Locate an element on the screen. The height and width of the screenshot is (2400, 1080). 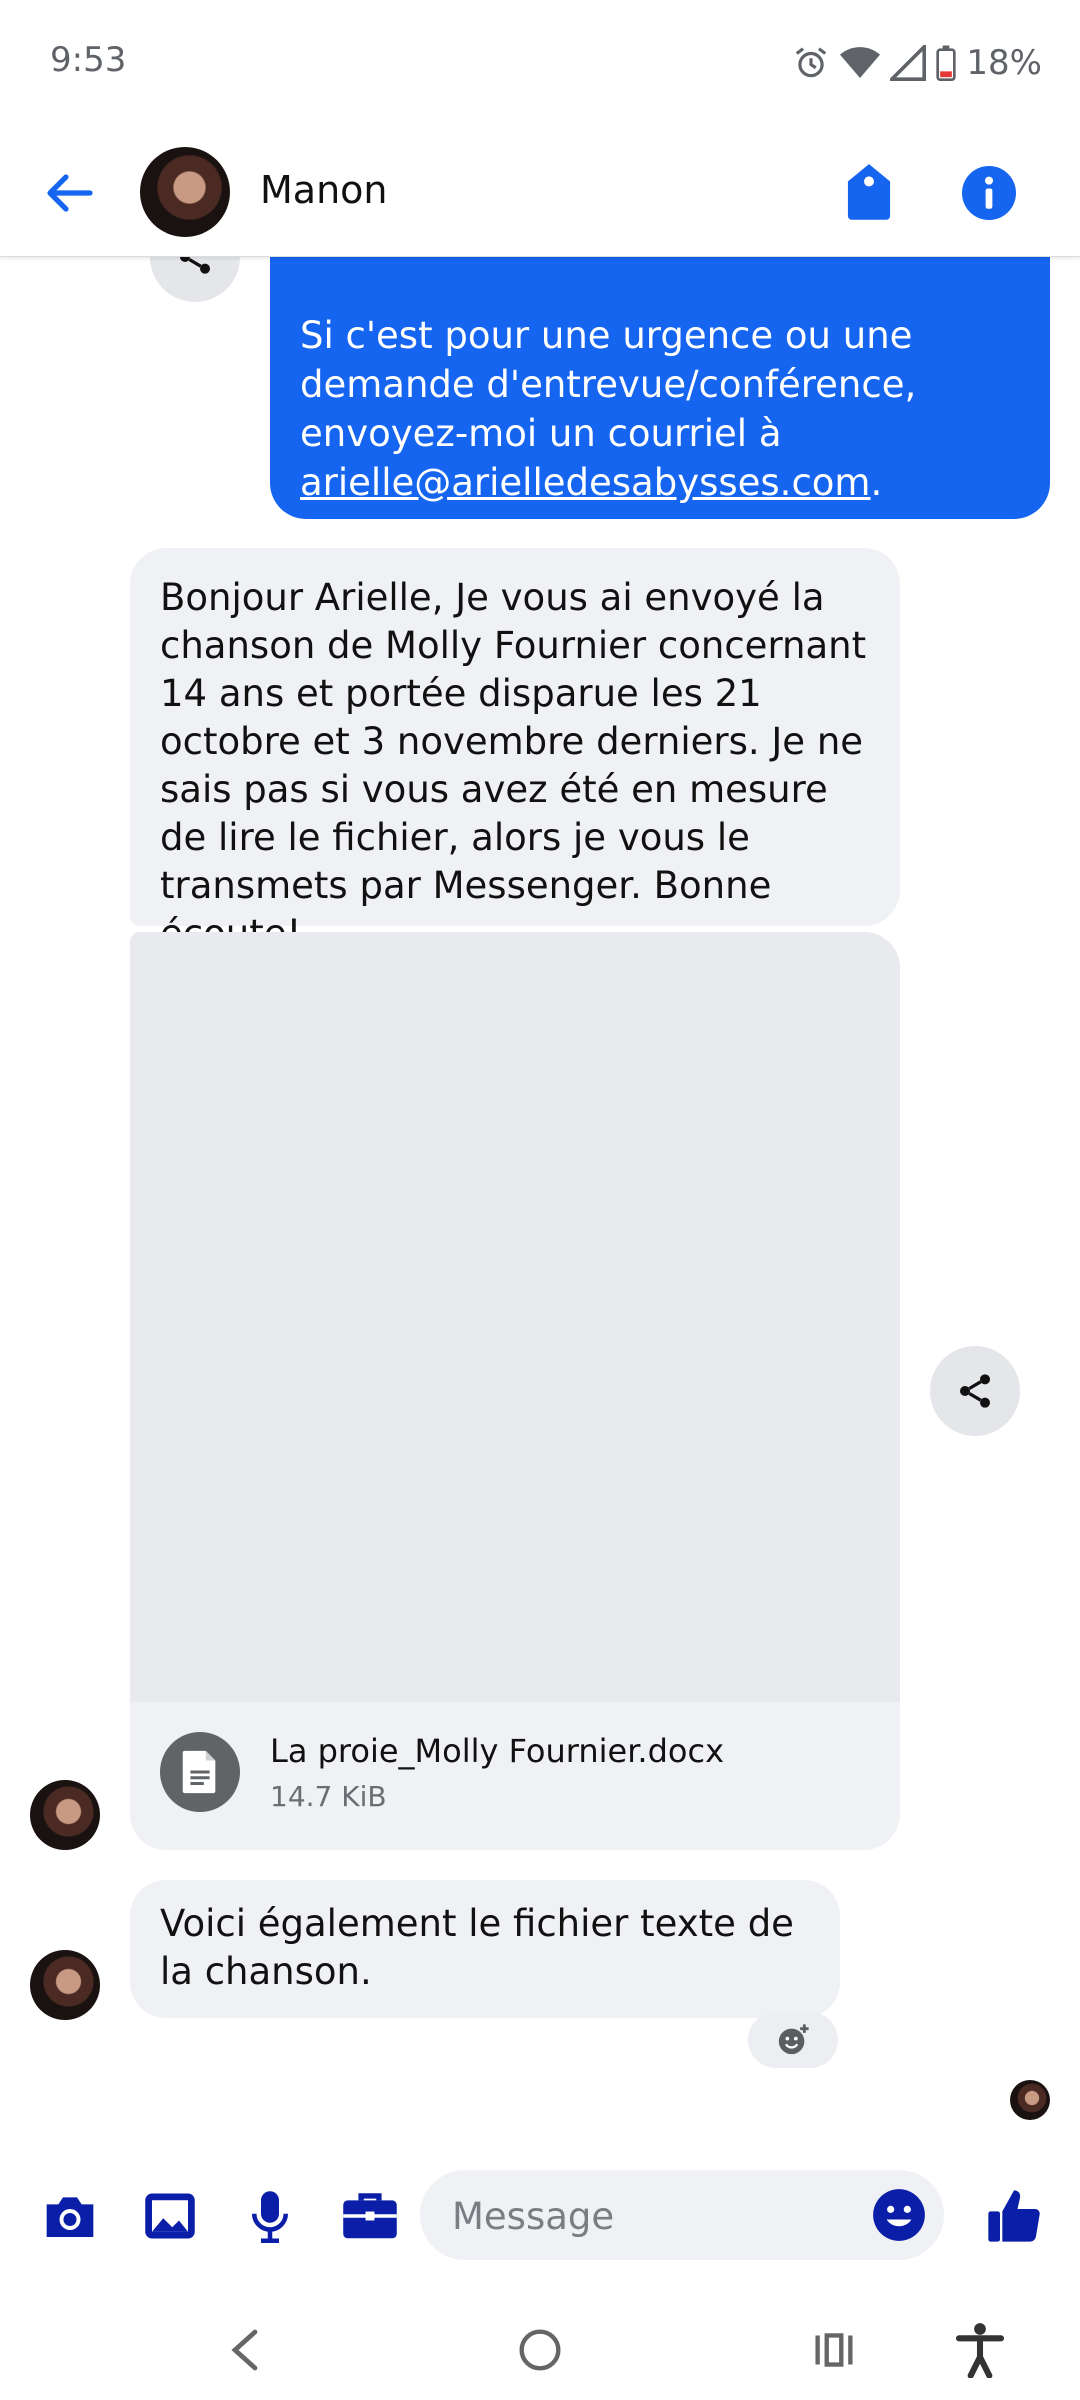
nav-home-button is located at coordinates (540, 2350).